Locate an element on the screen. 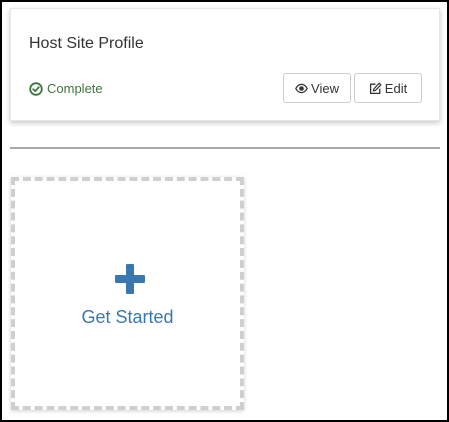 The image size is (449, 422). edit-icon is located at coordinates (375, 88).